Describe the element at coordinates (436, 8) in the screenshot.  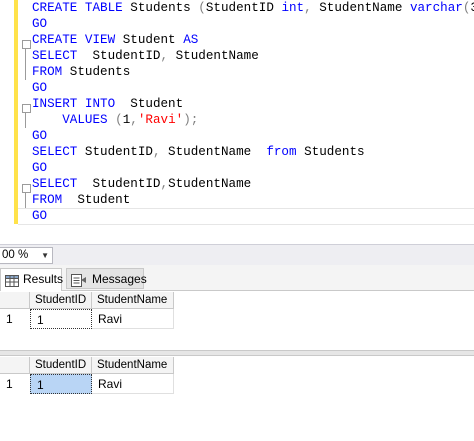
I see `sql-keyword: varchar` at that location.